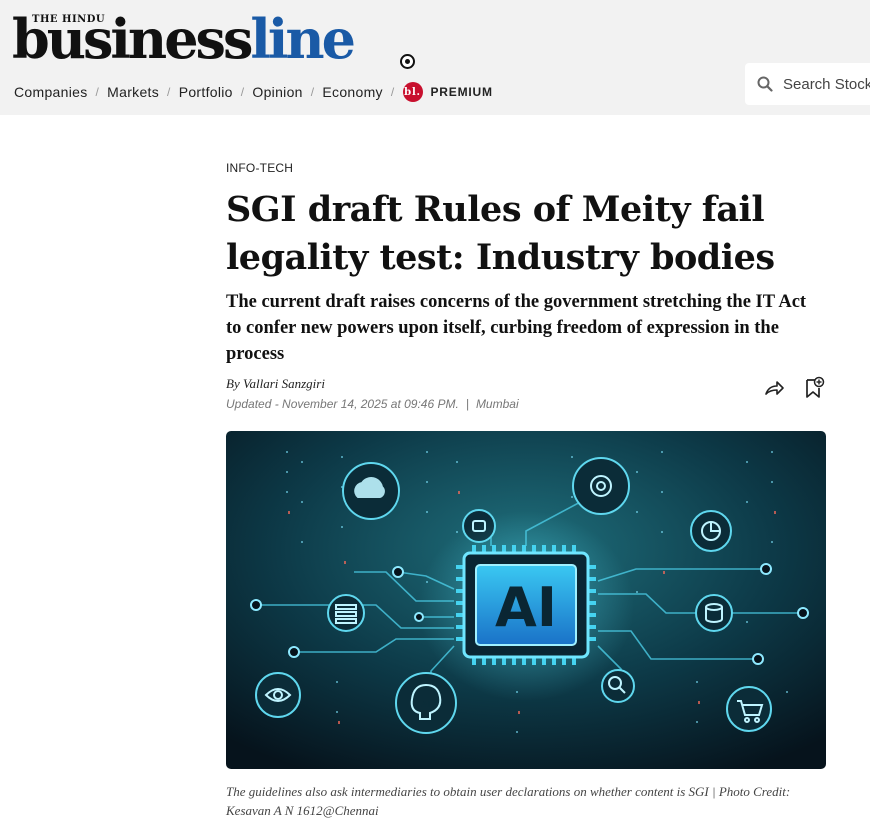 Image resolution: width=870 pixels, height=826 pixels. Describe the element at coordinates (461, 92) in the screenshot. I see `premium-label: PREMIUM` at that location.